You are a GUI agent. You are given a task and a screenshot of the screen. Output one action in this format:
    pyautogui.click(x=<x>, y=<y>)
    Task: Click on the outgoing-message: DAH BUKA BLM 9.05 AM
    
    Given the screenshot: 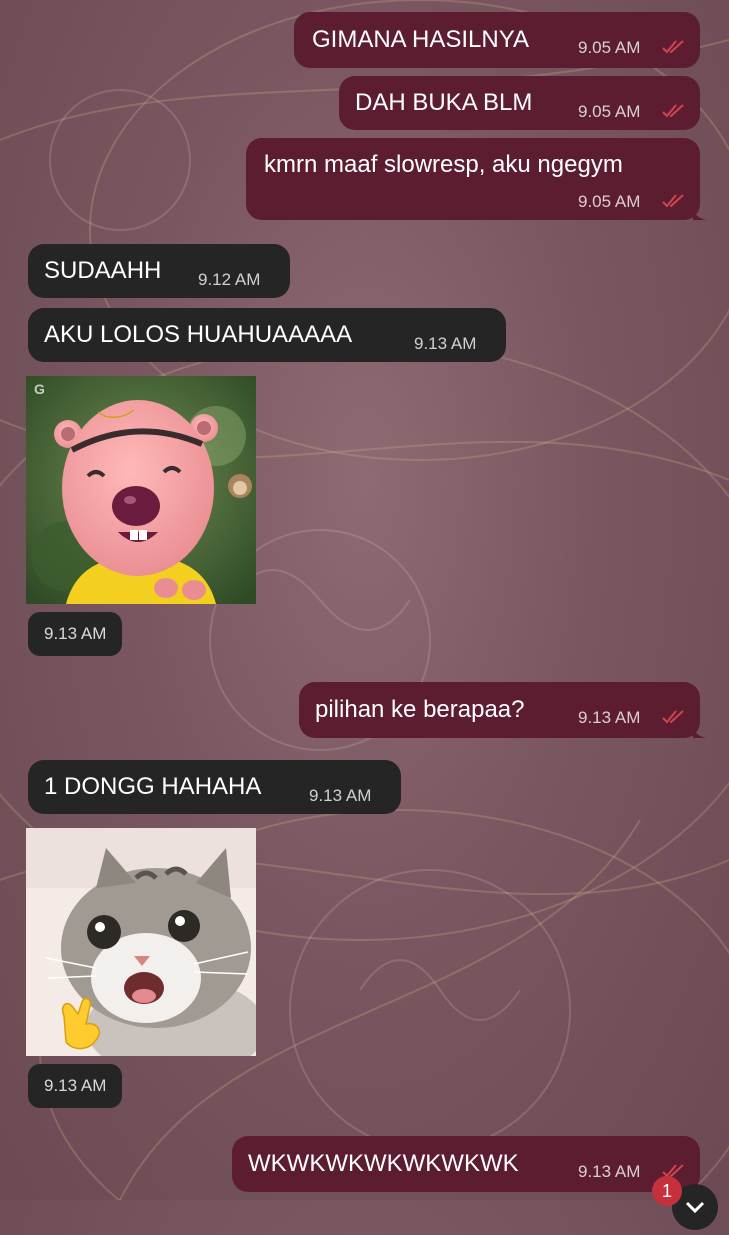 What is the action you would take?
    pyautogui.click(x=519, y=103)
    